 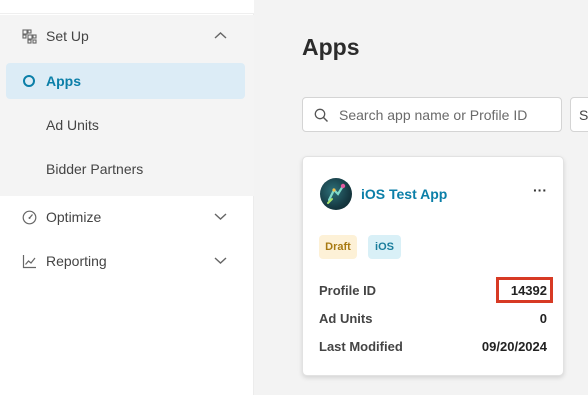 What do you see at coordinates (127, 261) in the screenshot?
I see `sidebar-item-reporting: Reporting` at bounding box center [127, 261].